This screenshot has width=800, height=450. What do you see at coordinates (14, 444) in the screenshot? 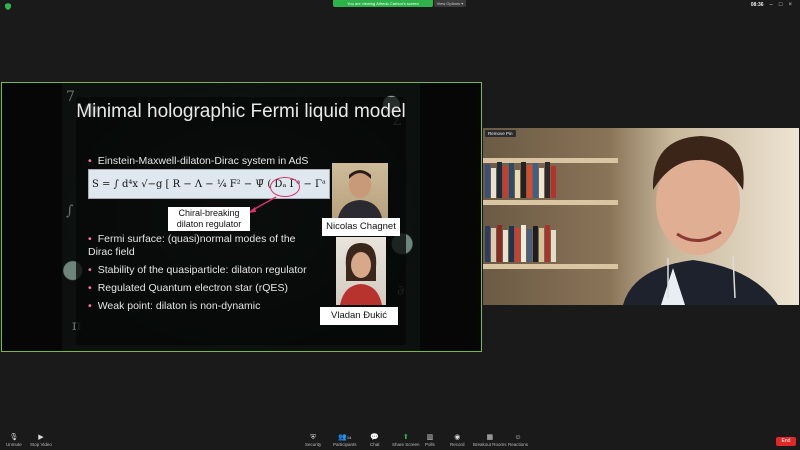
I see `unmute-label: Unmute` at bounding box center [14, 444].